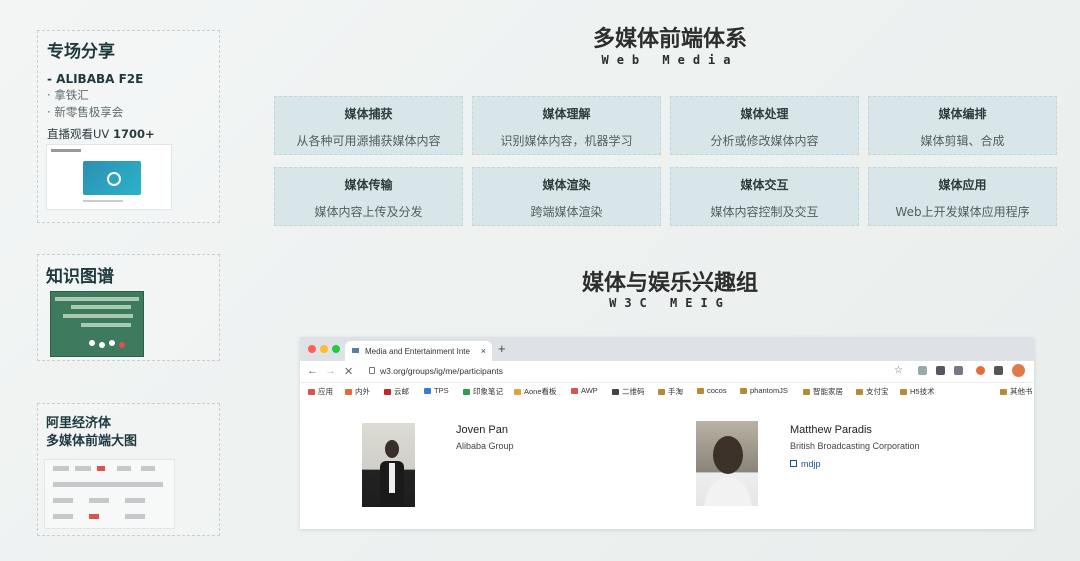 The width and height of the screenshot is (1080, 561). What do you see at coordinates (68, 95) in the screenshot?
I see `session-item-1: · 拿铁汇` at bounding box center [68, 95].